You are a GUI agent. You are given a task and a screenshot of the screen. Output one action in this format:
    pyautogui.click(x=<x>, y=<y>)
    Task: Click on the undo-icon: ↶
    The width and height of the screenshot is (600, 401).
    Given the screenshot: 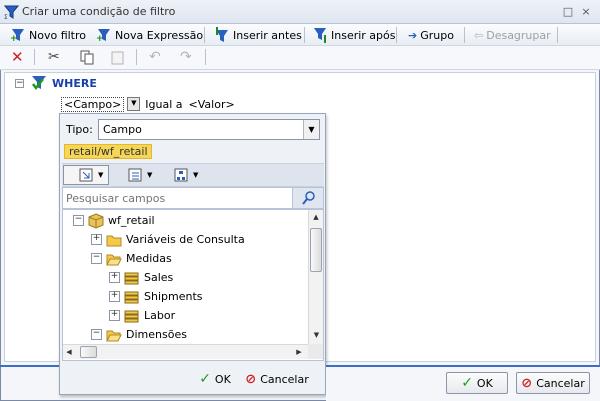 What is the action you would take?
    pyautogui.click(x=155, y=57)
    